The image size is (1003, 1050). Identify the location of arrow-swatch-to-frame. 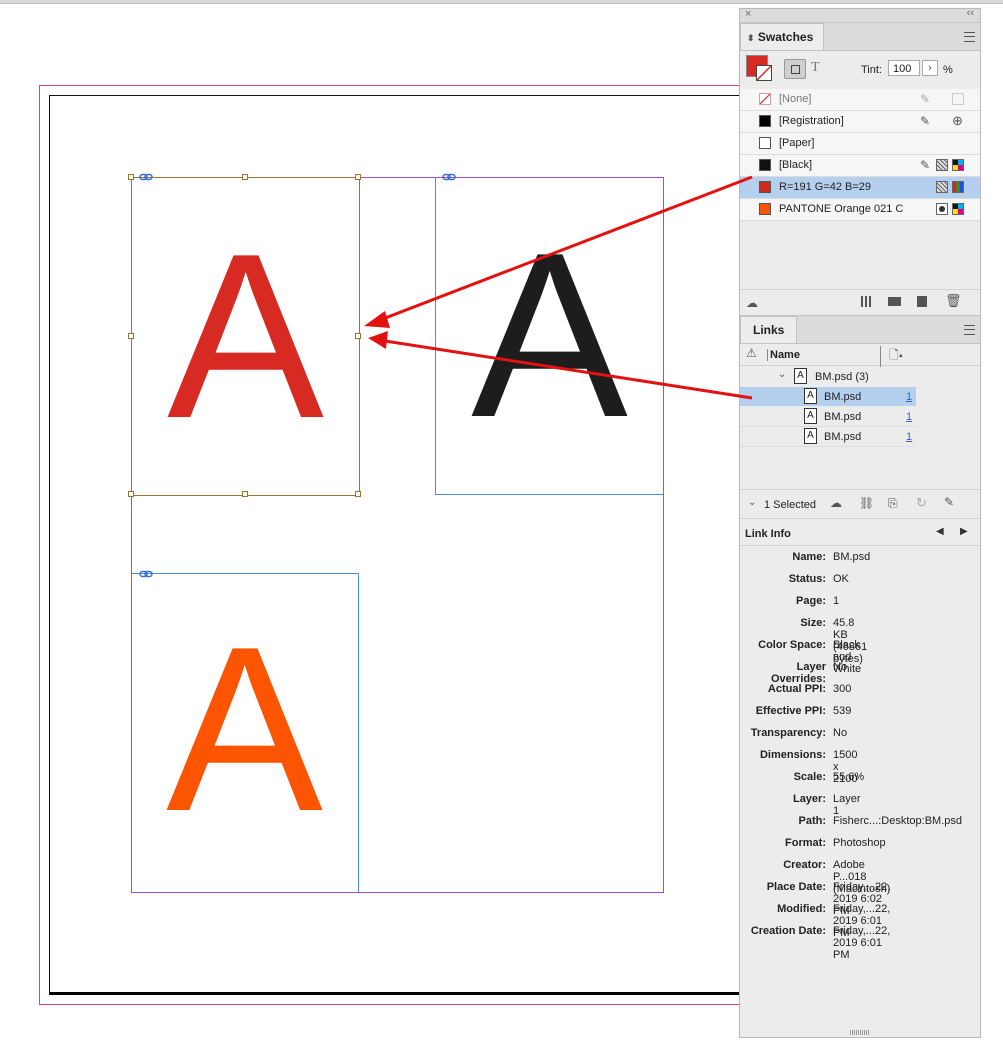
(566, 248).